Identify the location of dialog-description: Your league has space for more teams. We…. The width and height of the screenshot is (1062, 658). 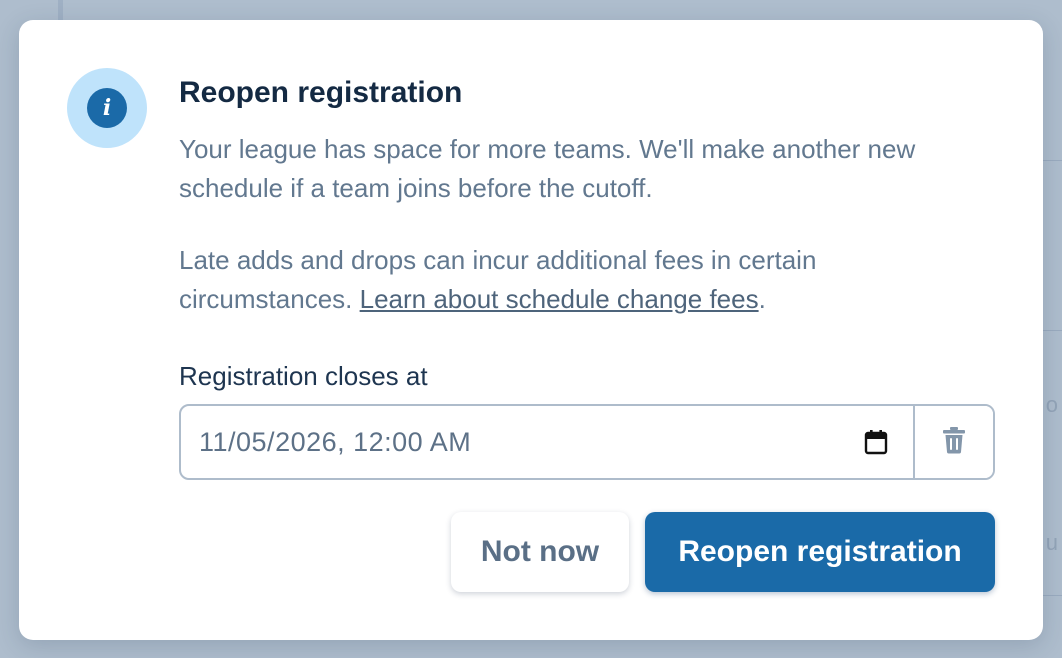
(547, 168).